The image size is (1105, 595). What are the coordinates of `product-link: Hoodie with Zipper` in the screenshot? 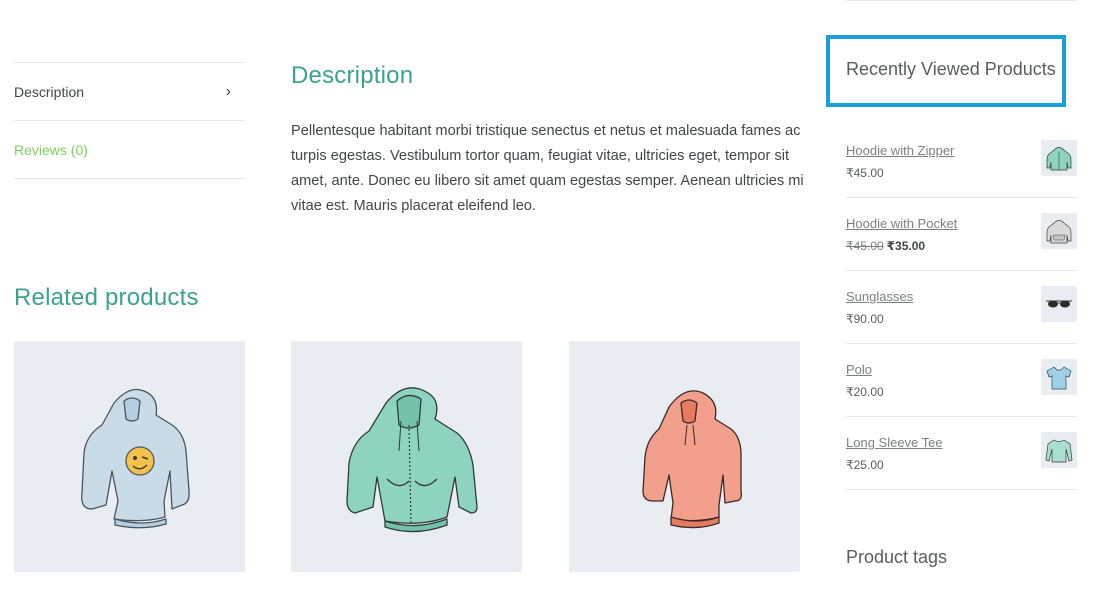 It's located at (900, 150).